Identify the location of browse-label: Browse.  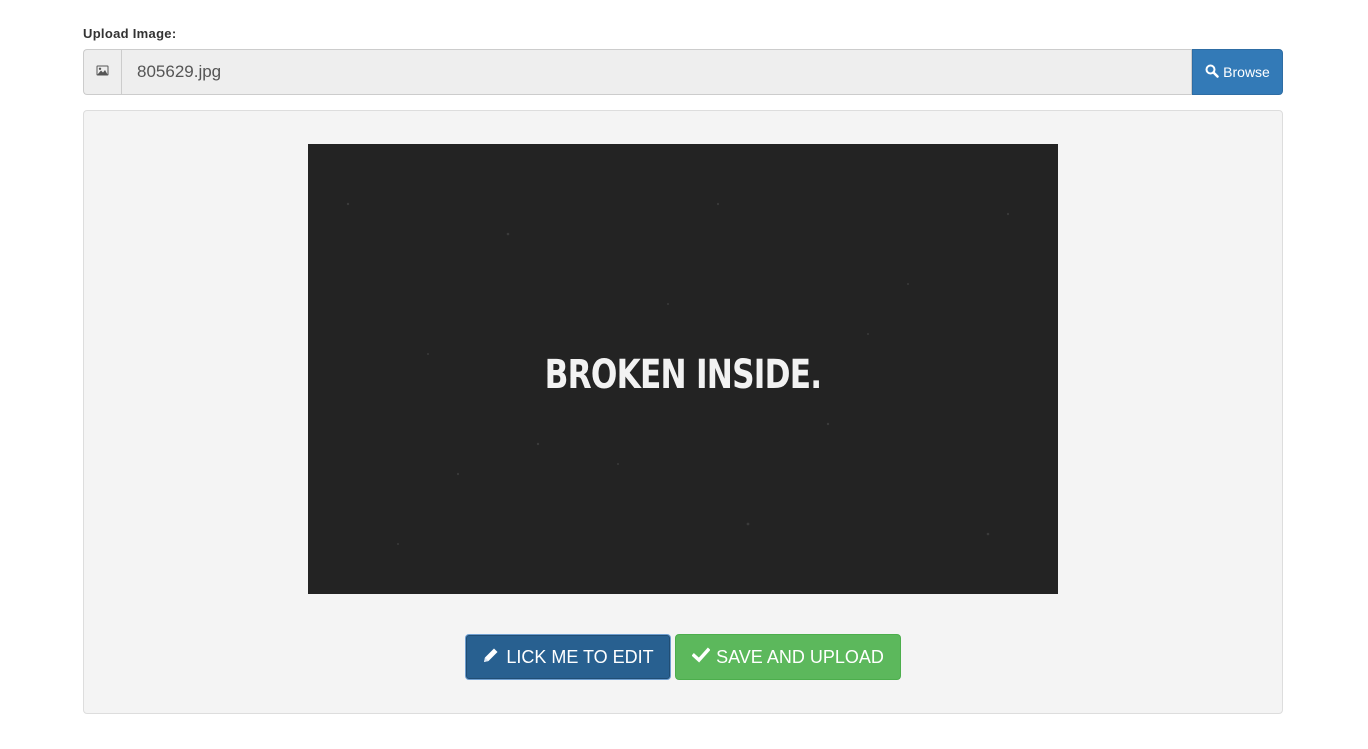
(1246, 72).